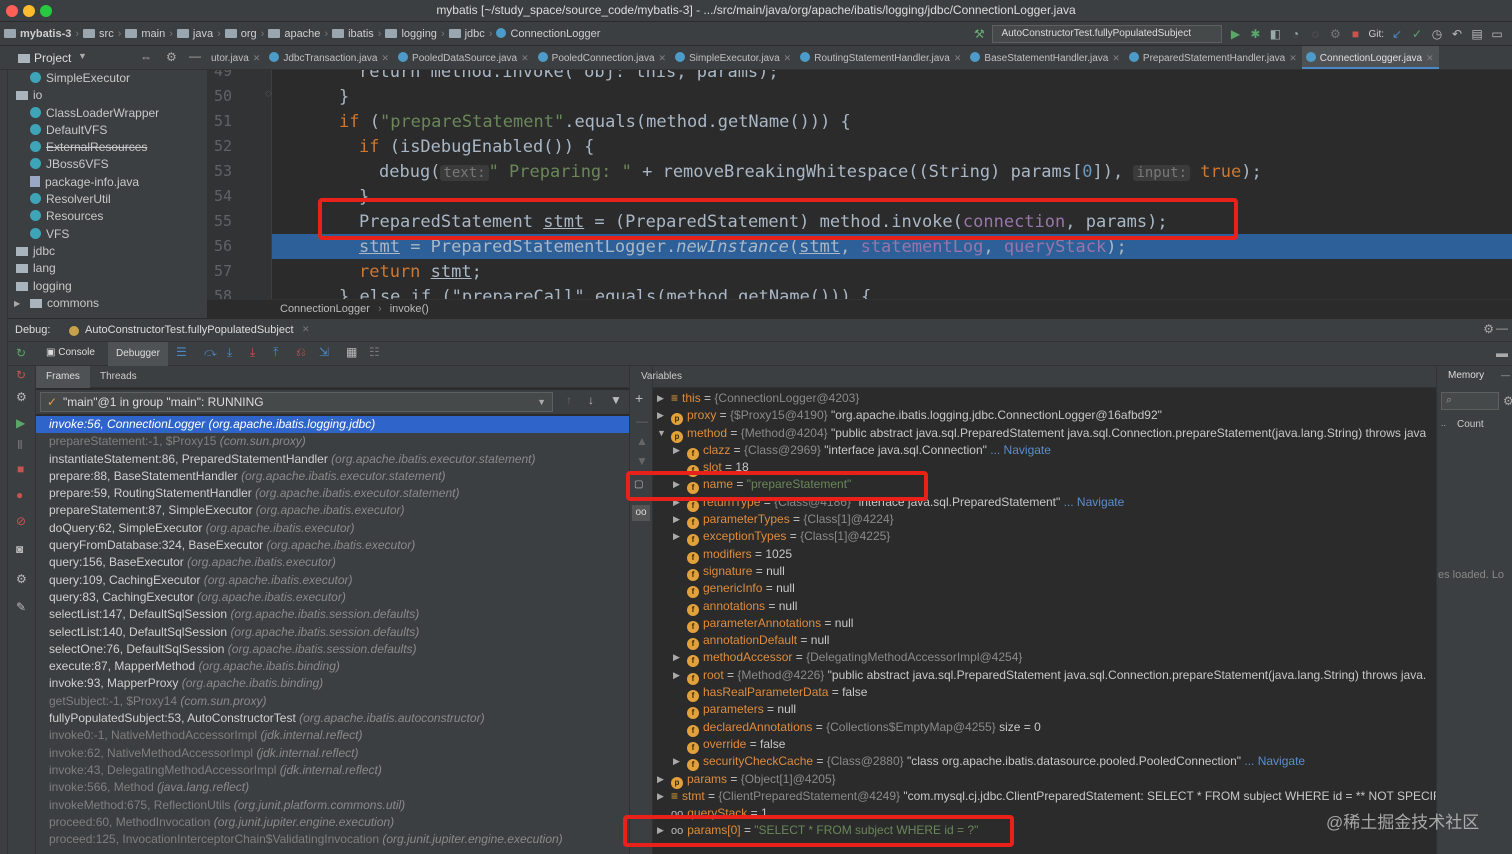 The height and width of the screenshot is (854, 1512). Describe the element at coordinates (329, 57) in the screenshot. I see `editor-tab: JdbcTransaction.java ✕` at that location.